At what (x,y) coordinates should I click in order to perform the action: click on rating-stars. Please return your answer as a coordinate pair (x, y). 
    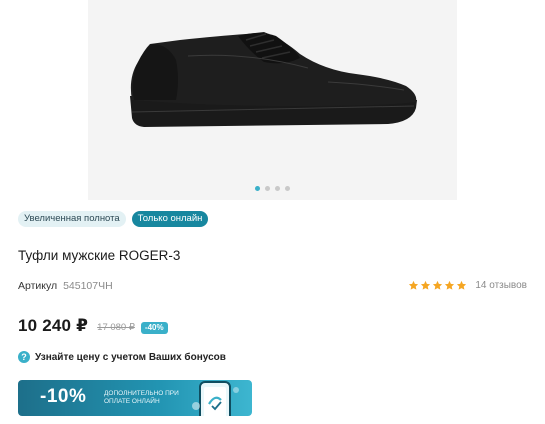
    Looking at the image, I should click on (437, 285).